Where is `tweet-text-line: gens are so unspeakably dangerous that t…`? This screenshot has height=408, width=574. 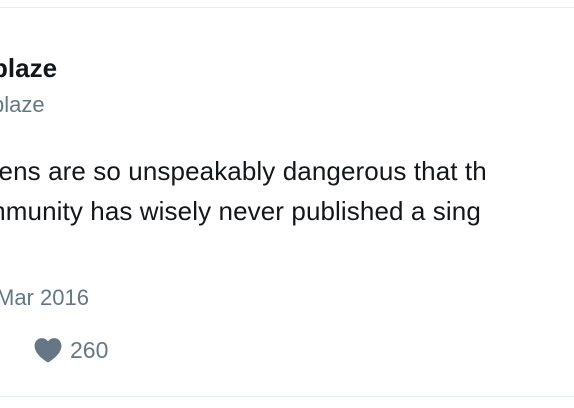
tweet-text-line: gens are so unspeakably dangerous that t… is located at coordinates (243, 171).